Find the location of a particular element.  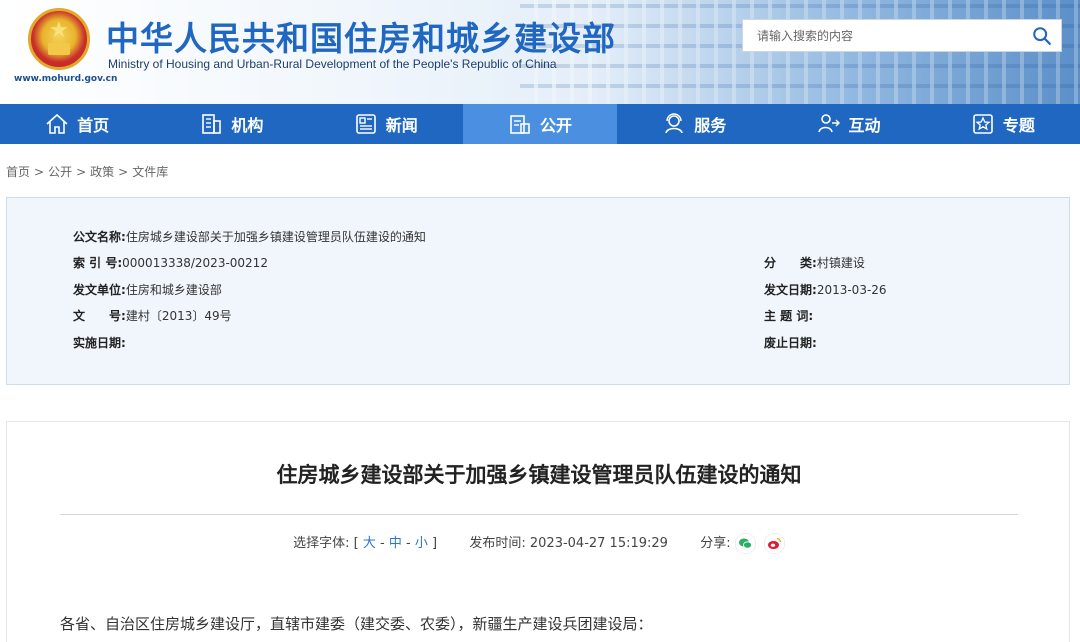

publish-time-value: 2023-04-27 15:19:29 is located at coordinates (598, 543).